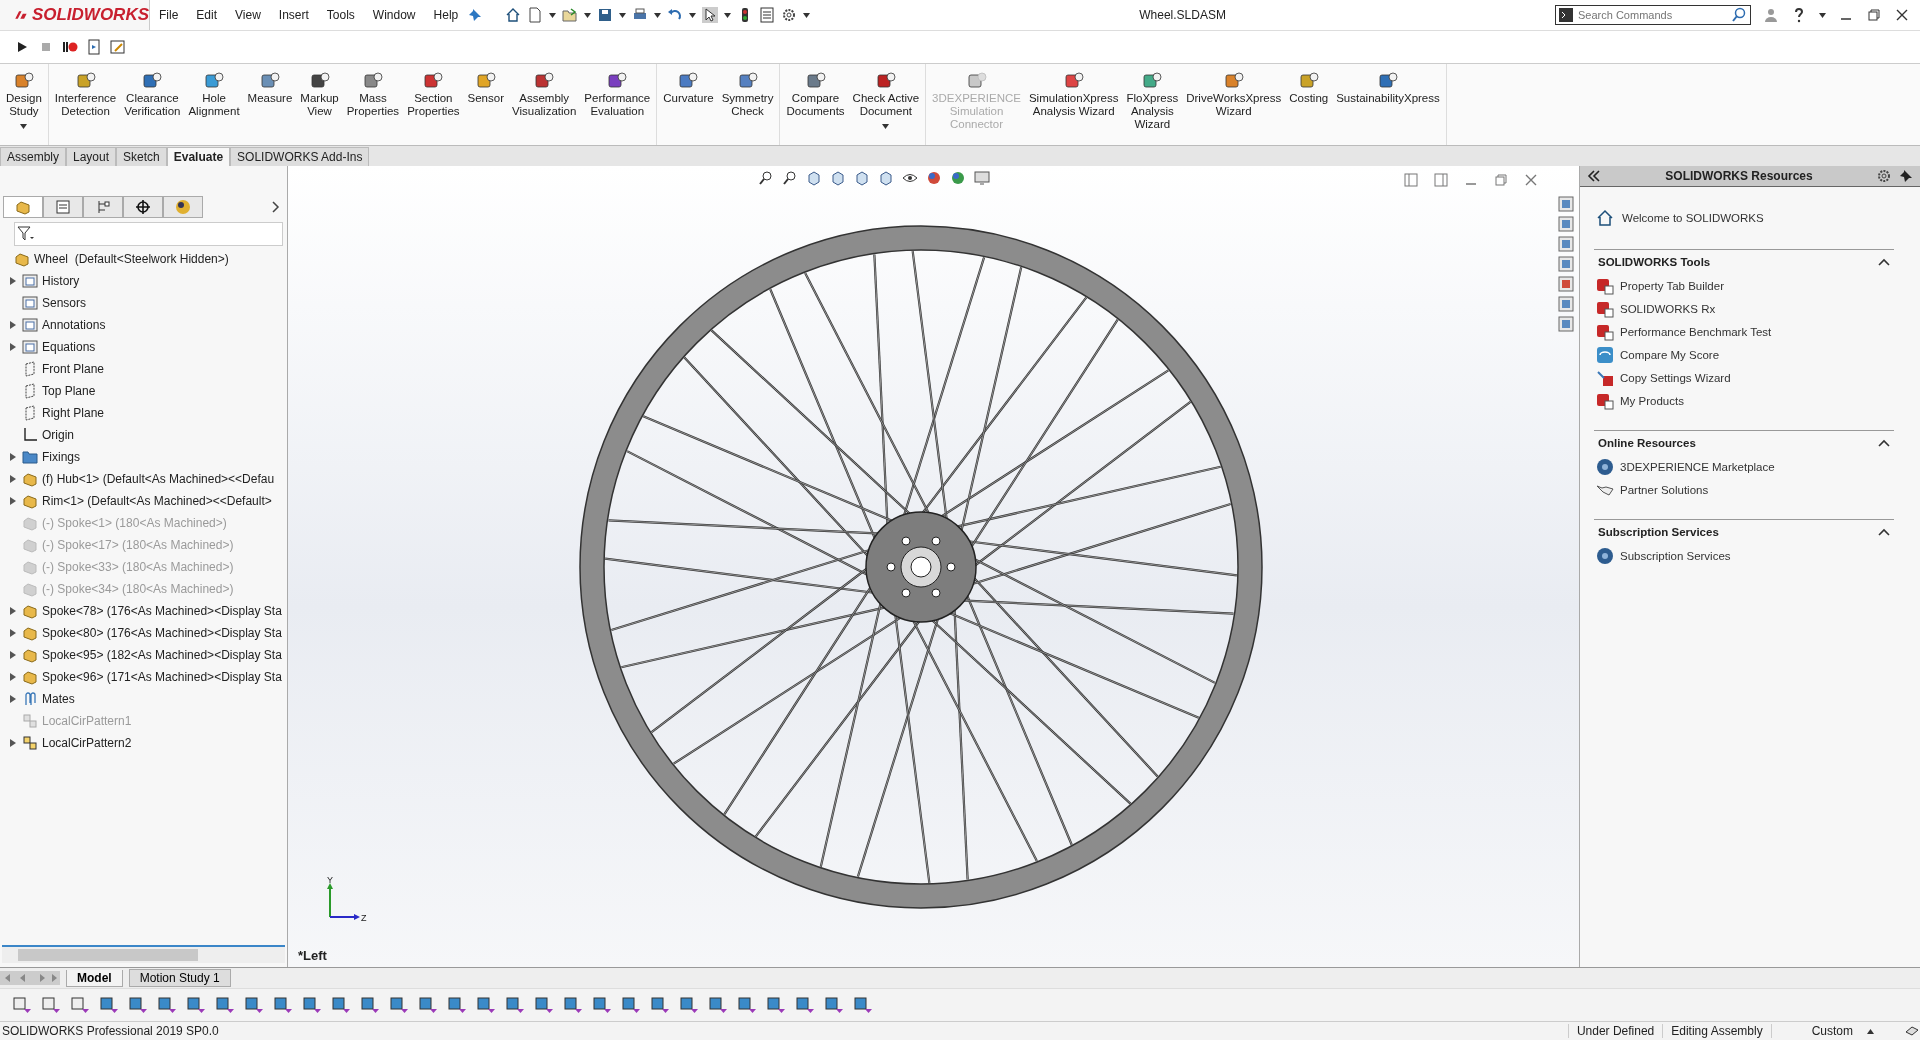  Describe the element at coordinates (30, 978) in the screenshot. I see `navigation-arrows-icon` at that location.